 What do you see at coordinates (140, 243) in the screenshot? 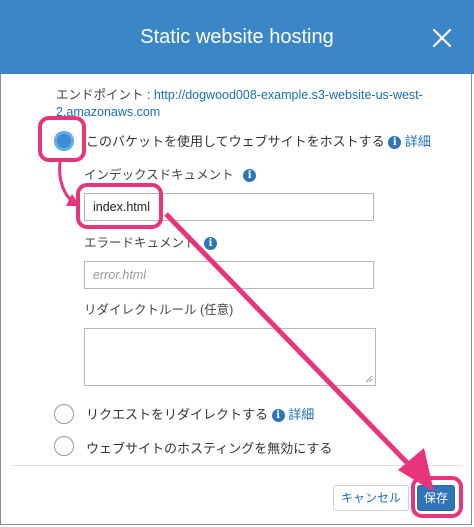
I see `error-document-label: エラードキュメント` at bounding box center [140, 243].